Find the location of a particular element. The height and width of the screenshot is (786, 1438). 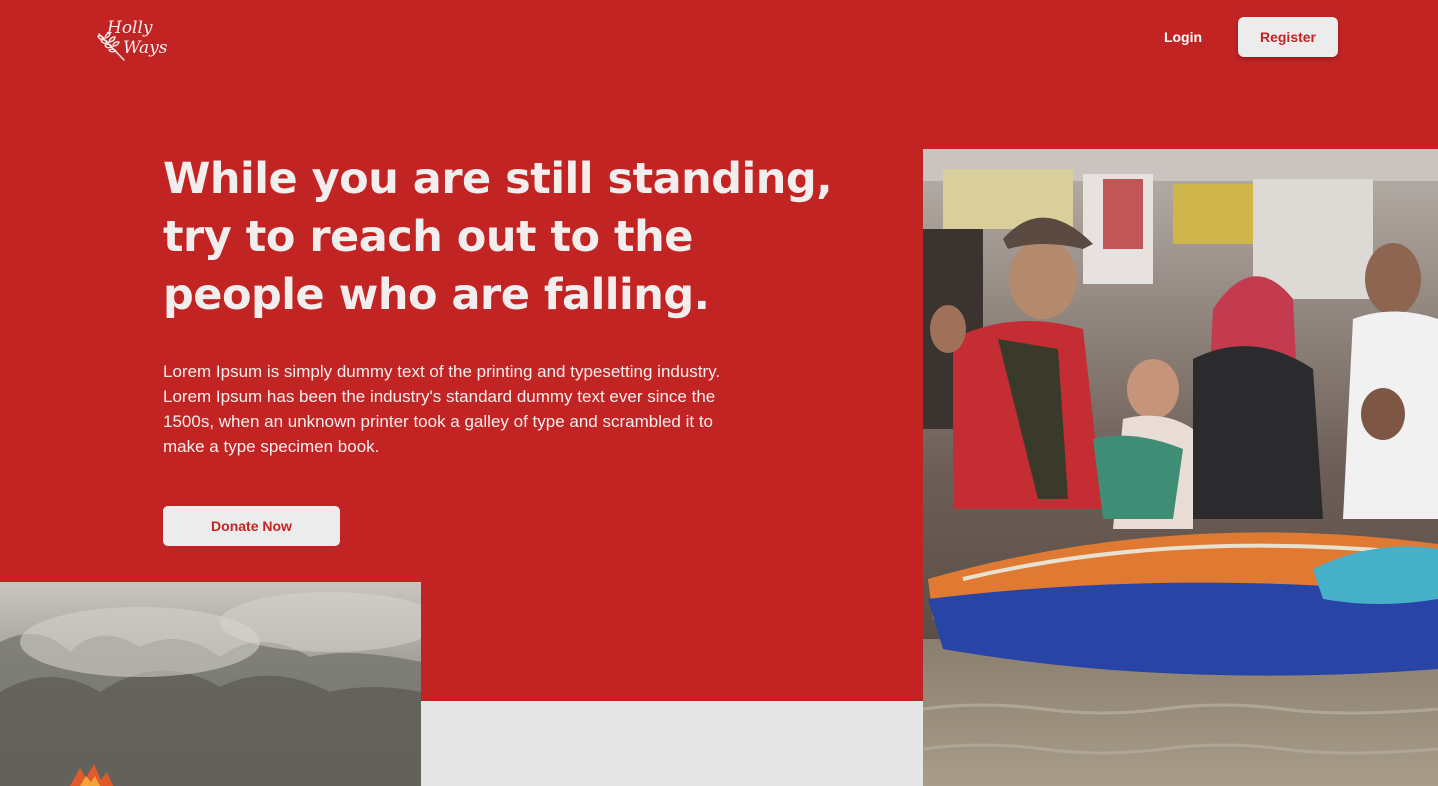

login-button: Login is located at coordinates (1183, 37).